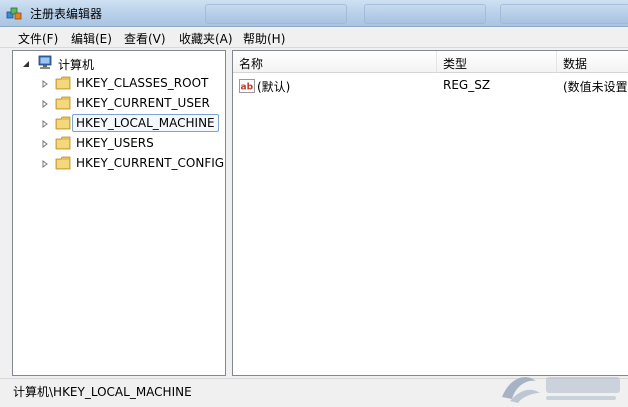  What do you see at coordinates (206, 38) in the screenshot?
I see `menu-favorites: 收藏夹(A)` at bounding box center [206, 38].